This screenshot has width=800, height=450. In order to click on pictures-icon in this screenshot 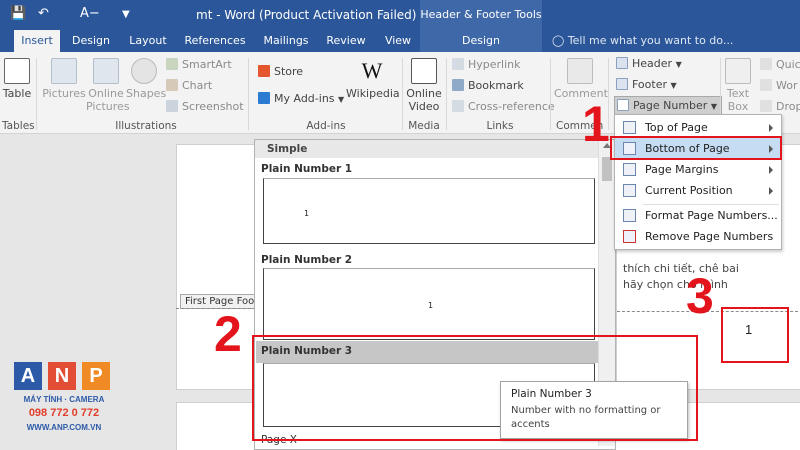, I will do `click(64, 71)`.